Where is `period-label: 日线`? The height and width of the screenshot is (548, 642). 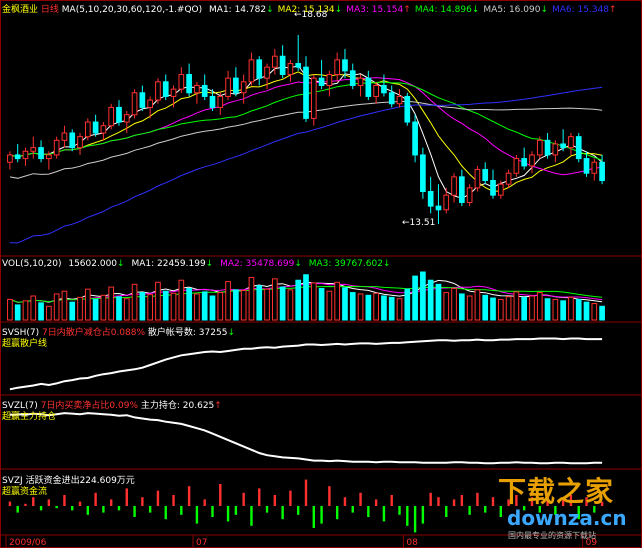 period-label: 日线 is located at coordinates (50, 10).